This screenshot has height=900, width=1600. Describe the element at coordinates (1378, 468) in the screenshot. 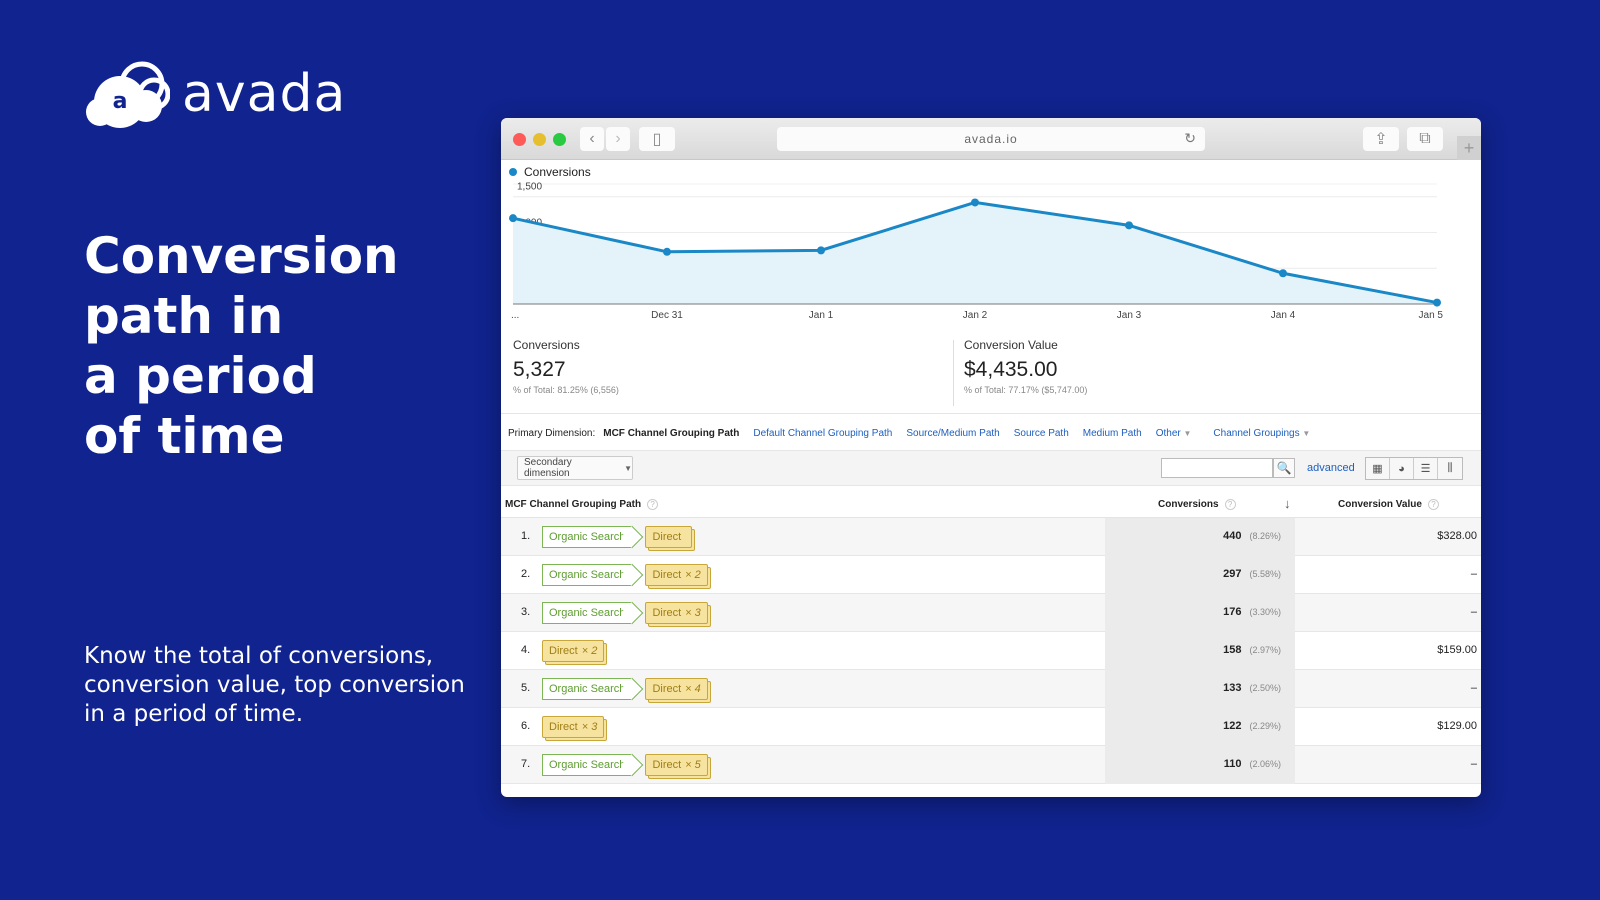

I see `table-view-button: ▦` at that location.